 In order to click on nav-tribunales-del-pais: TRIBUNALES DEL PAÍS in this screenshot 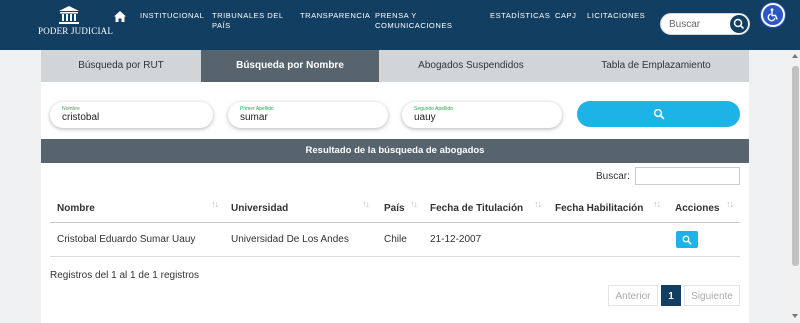, I will do `click(248, 21)`.